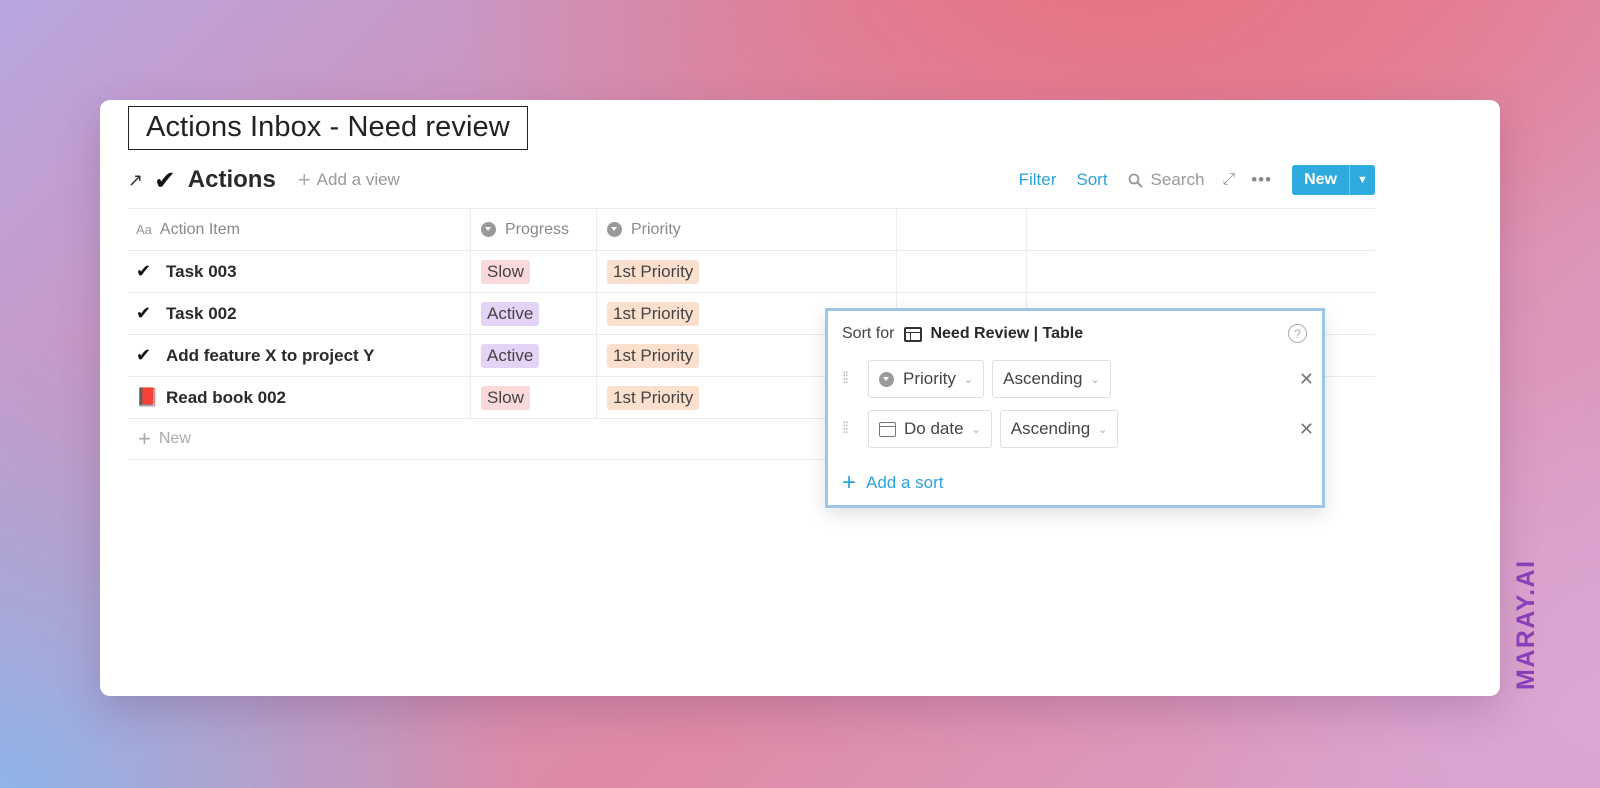  What do you see at coordinates (1526, 624) in the screenshot?
I see `watermark-logo: MARAY.AI` at bounding box center [1526, 624].